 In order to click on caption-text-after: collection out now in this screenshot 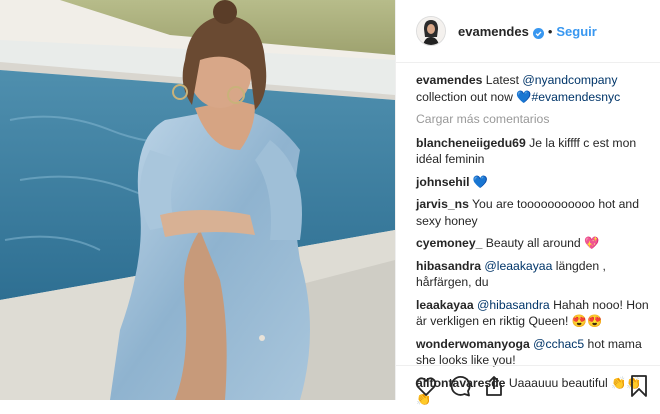, I will do `click(466, 96)`.